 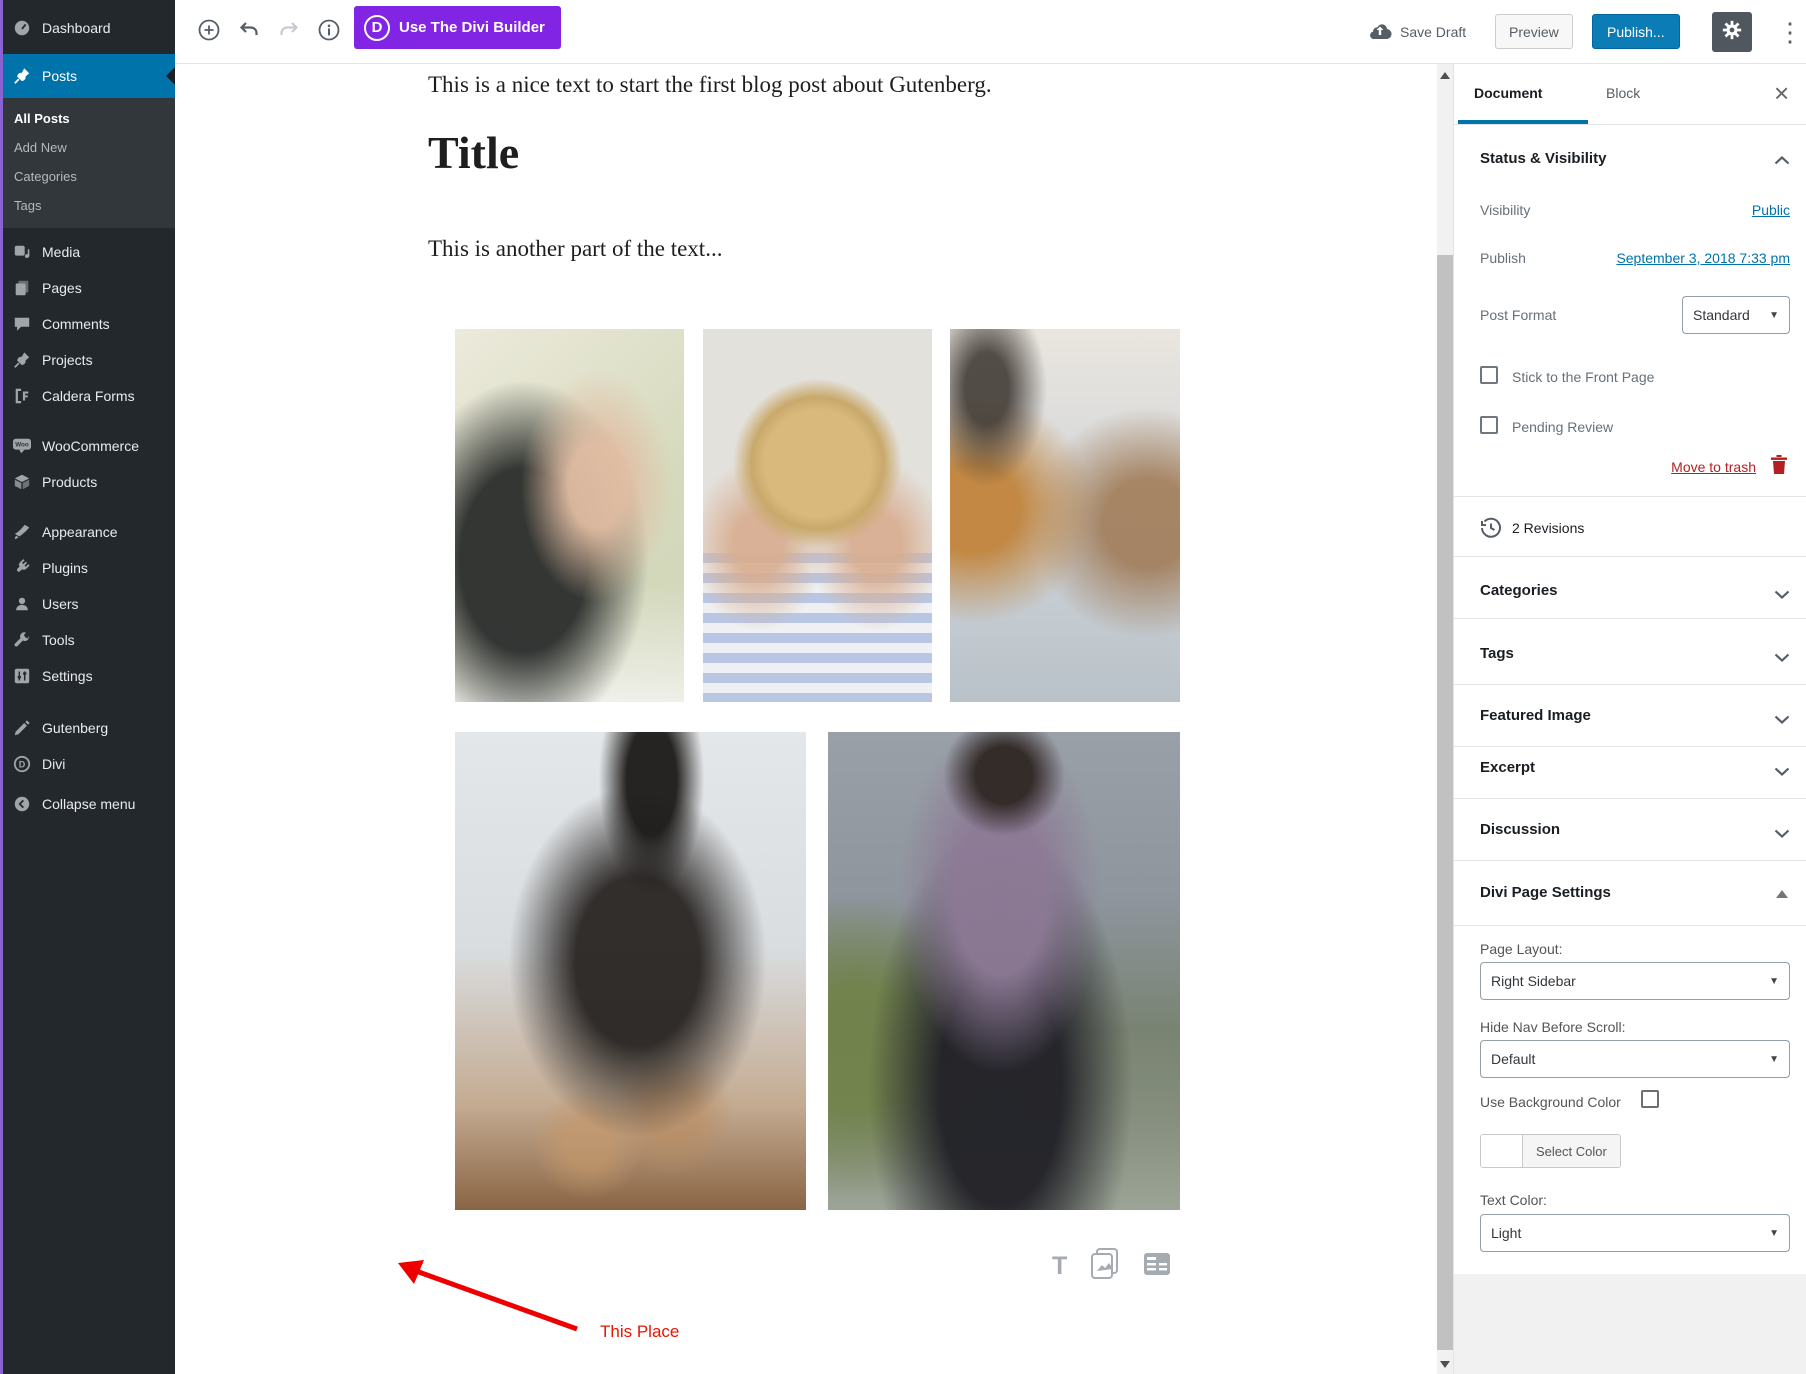 What do you see at coordinates (1635, 1059) in the screenshot?
I see `hide-nav-select: Default ▼` at bounding box center [1635, 1059].